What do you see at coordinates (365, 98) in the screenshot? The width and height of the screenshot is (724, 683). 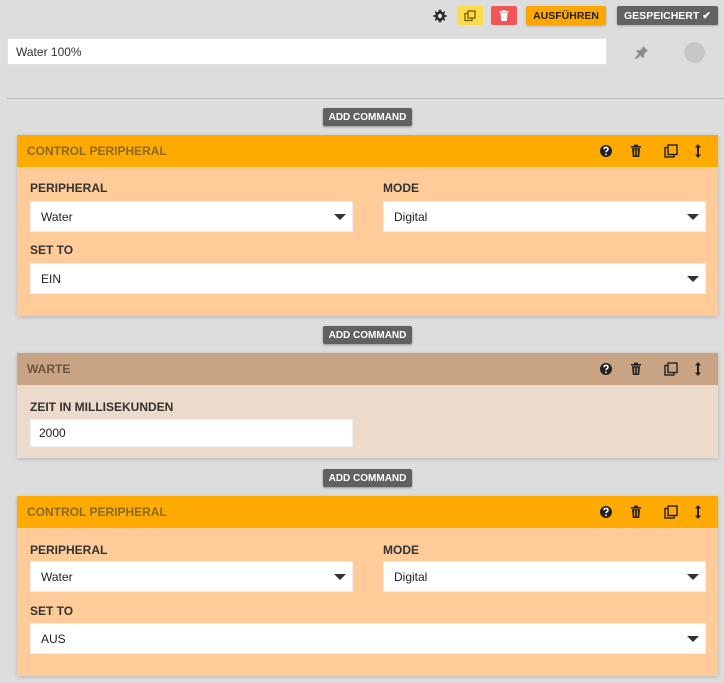 I see `header-divider` at bounding box center [365, 98].